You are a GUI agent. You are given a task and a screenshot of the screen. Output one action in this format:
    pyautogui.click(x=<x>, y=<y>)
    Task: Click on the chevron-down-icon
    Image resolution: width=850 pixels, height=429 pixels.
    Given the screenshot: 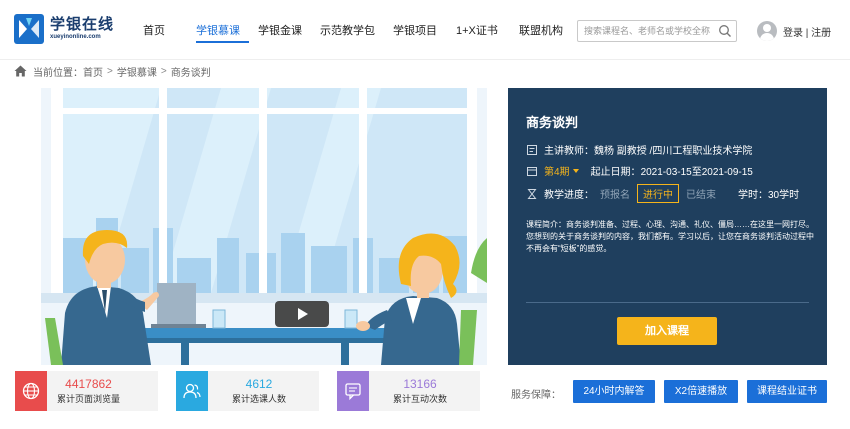 What is the action you would take?
    pyautogui.click(x=575, y=170)
    